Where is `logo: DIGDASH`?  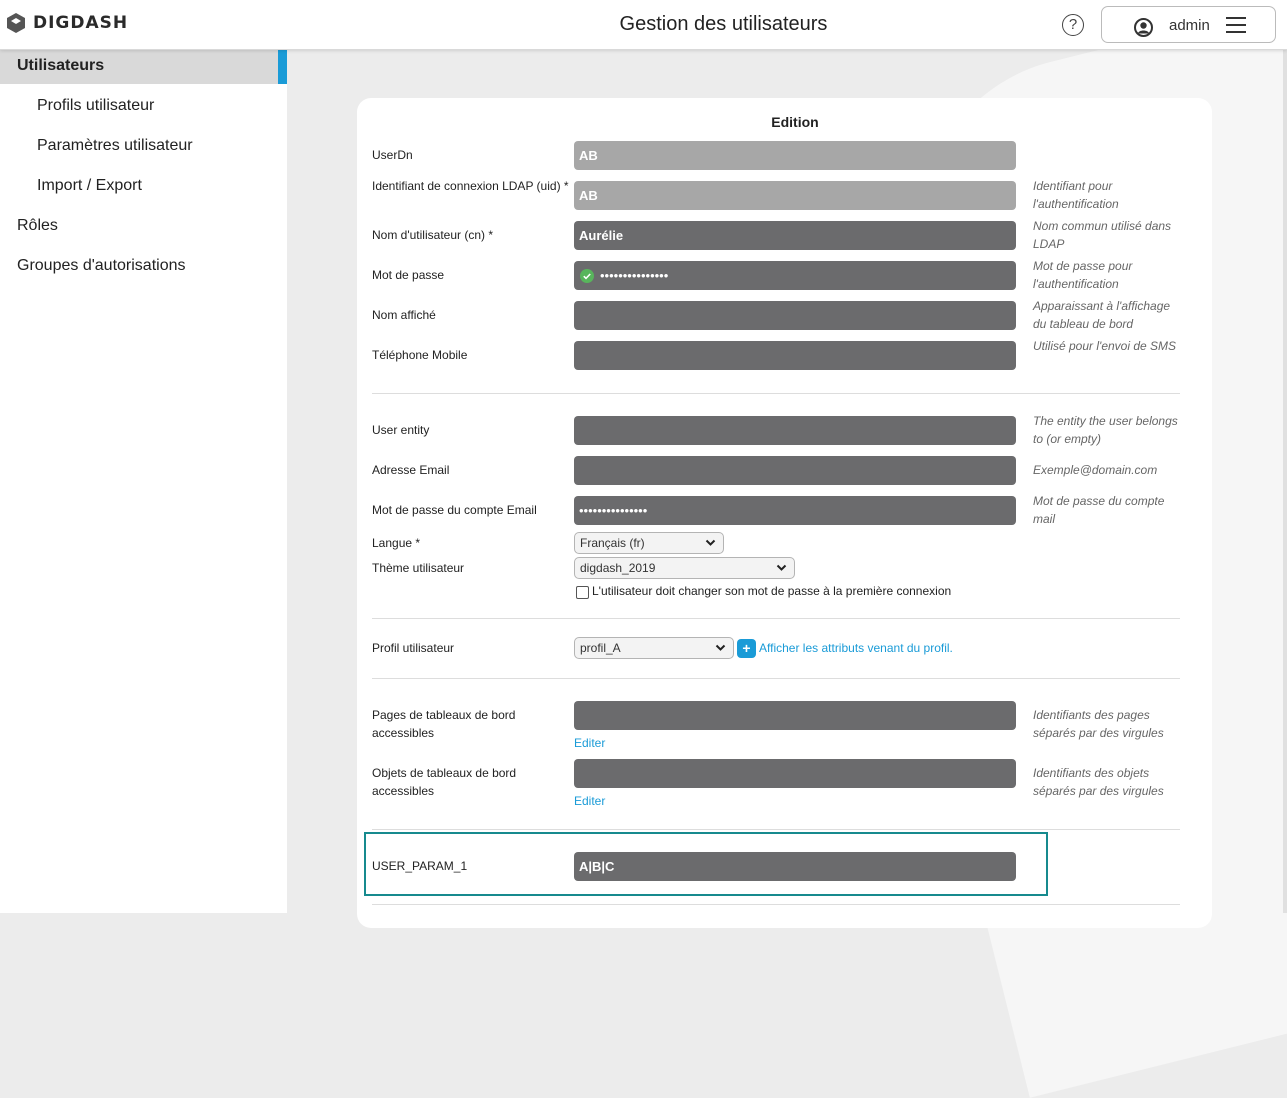 logo: DIGDASH is located at coordinates (66, 23).